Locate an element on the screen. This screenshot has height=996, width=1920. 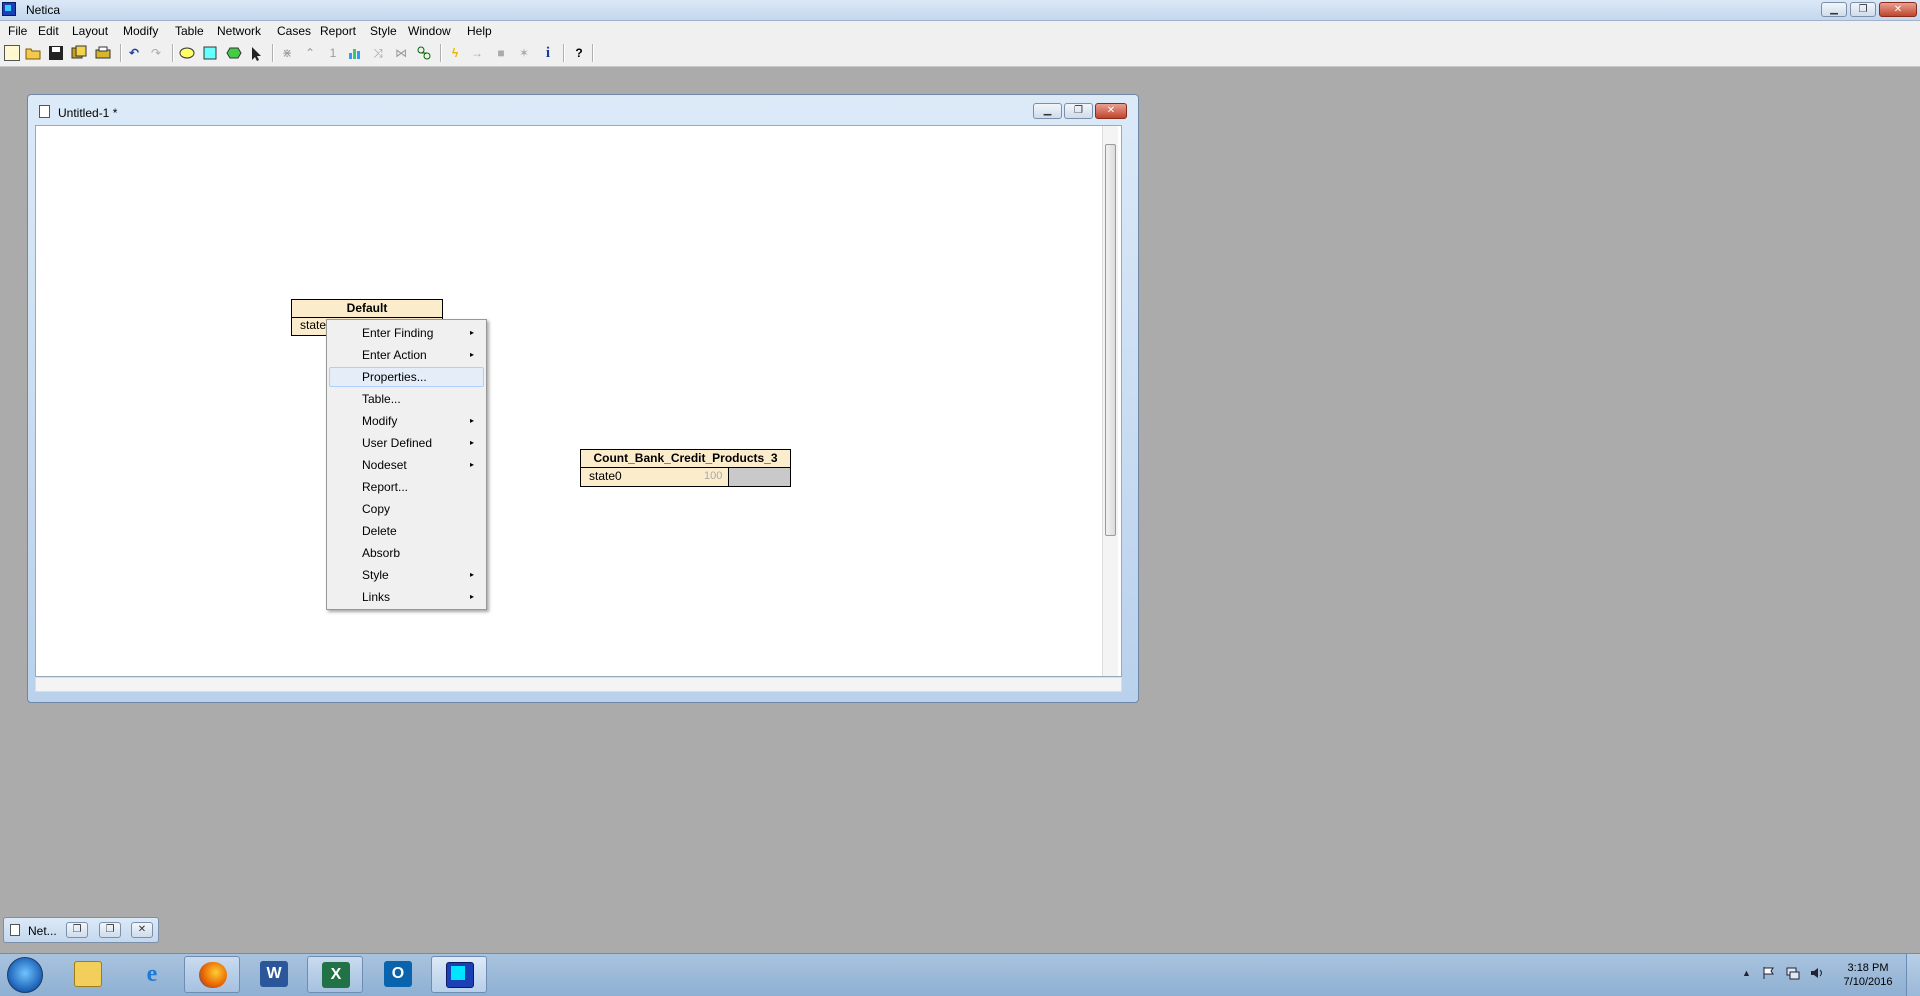
node-state-label: state is located at coordinates (313, 325).